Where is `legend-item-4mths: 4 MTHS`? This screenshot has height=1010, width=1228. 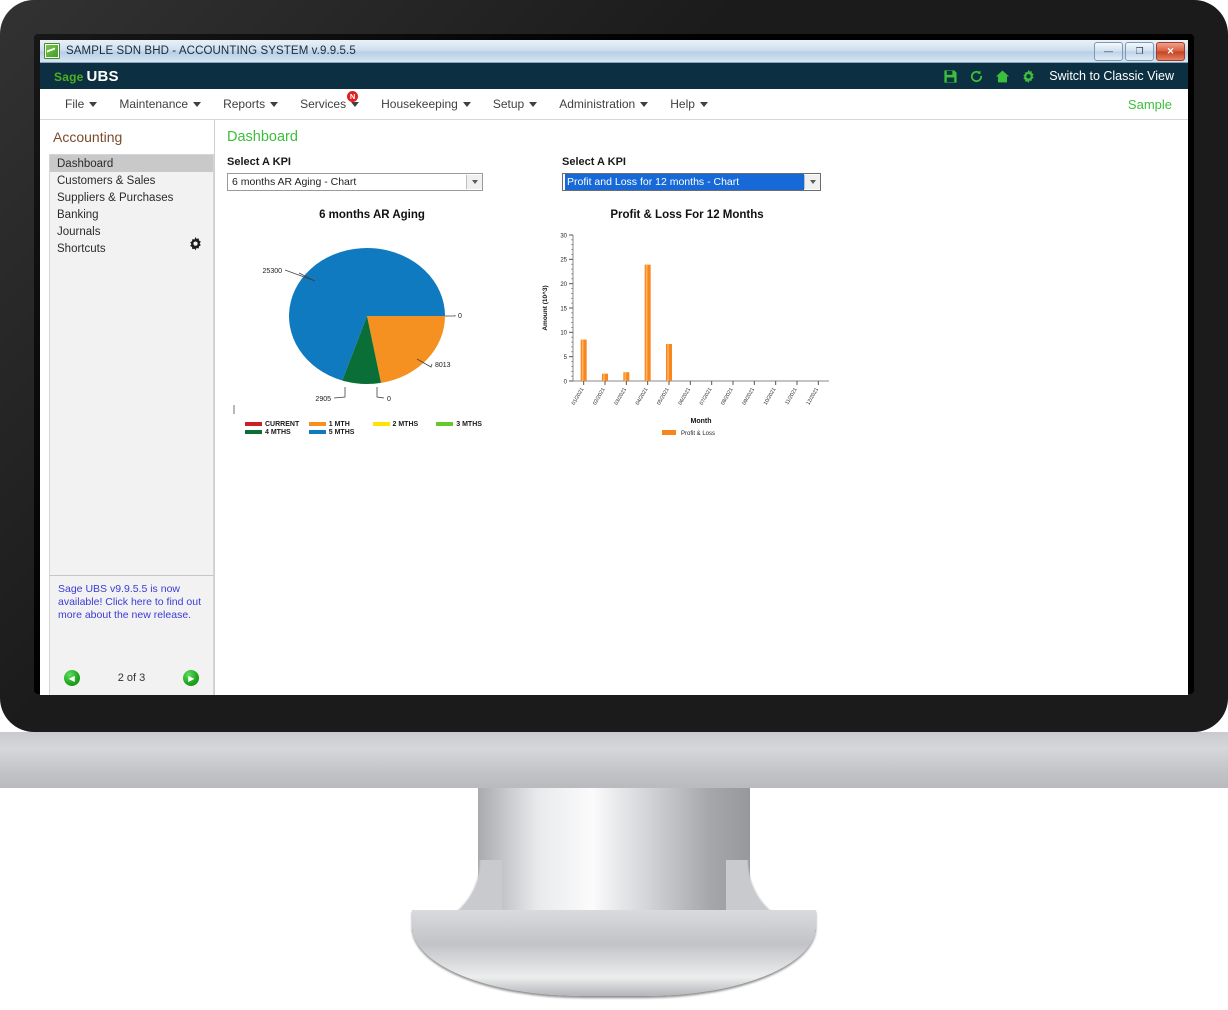 legend-item-4mths: 4 MTHS is located at coordinates (277, 432).